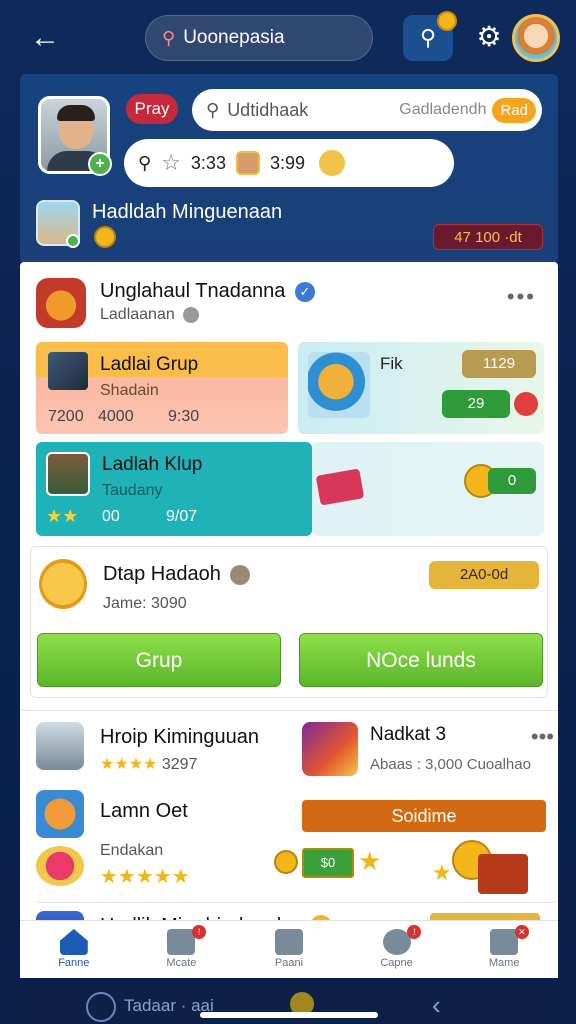 The image size is (576, 1024). What do you see at coordinates (208, 162) in the screenshot?
I see `stat-value-1: 3:33` at bounding box center [208, 162].